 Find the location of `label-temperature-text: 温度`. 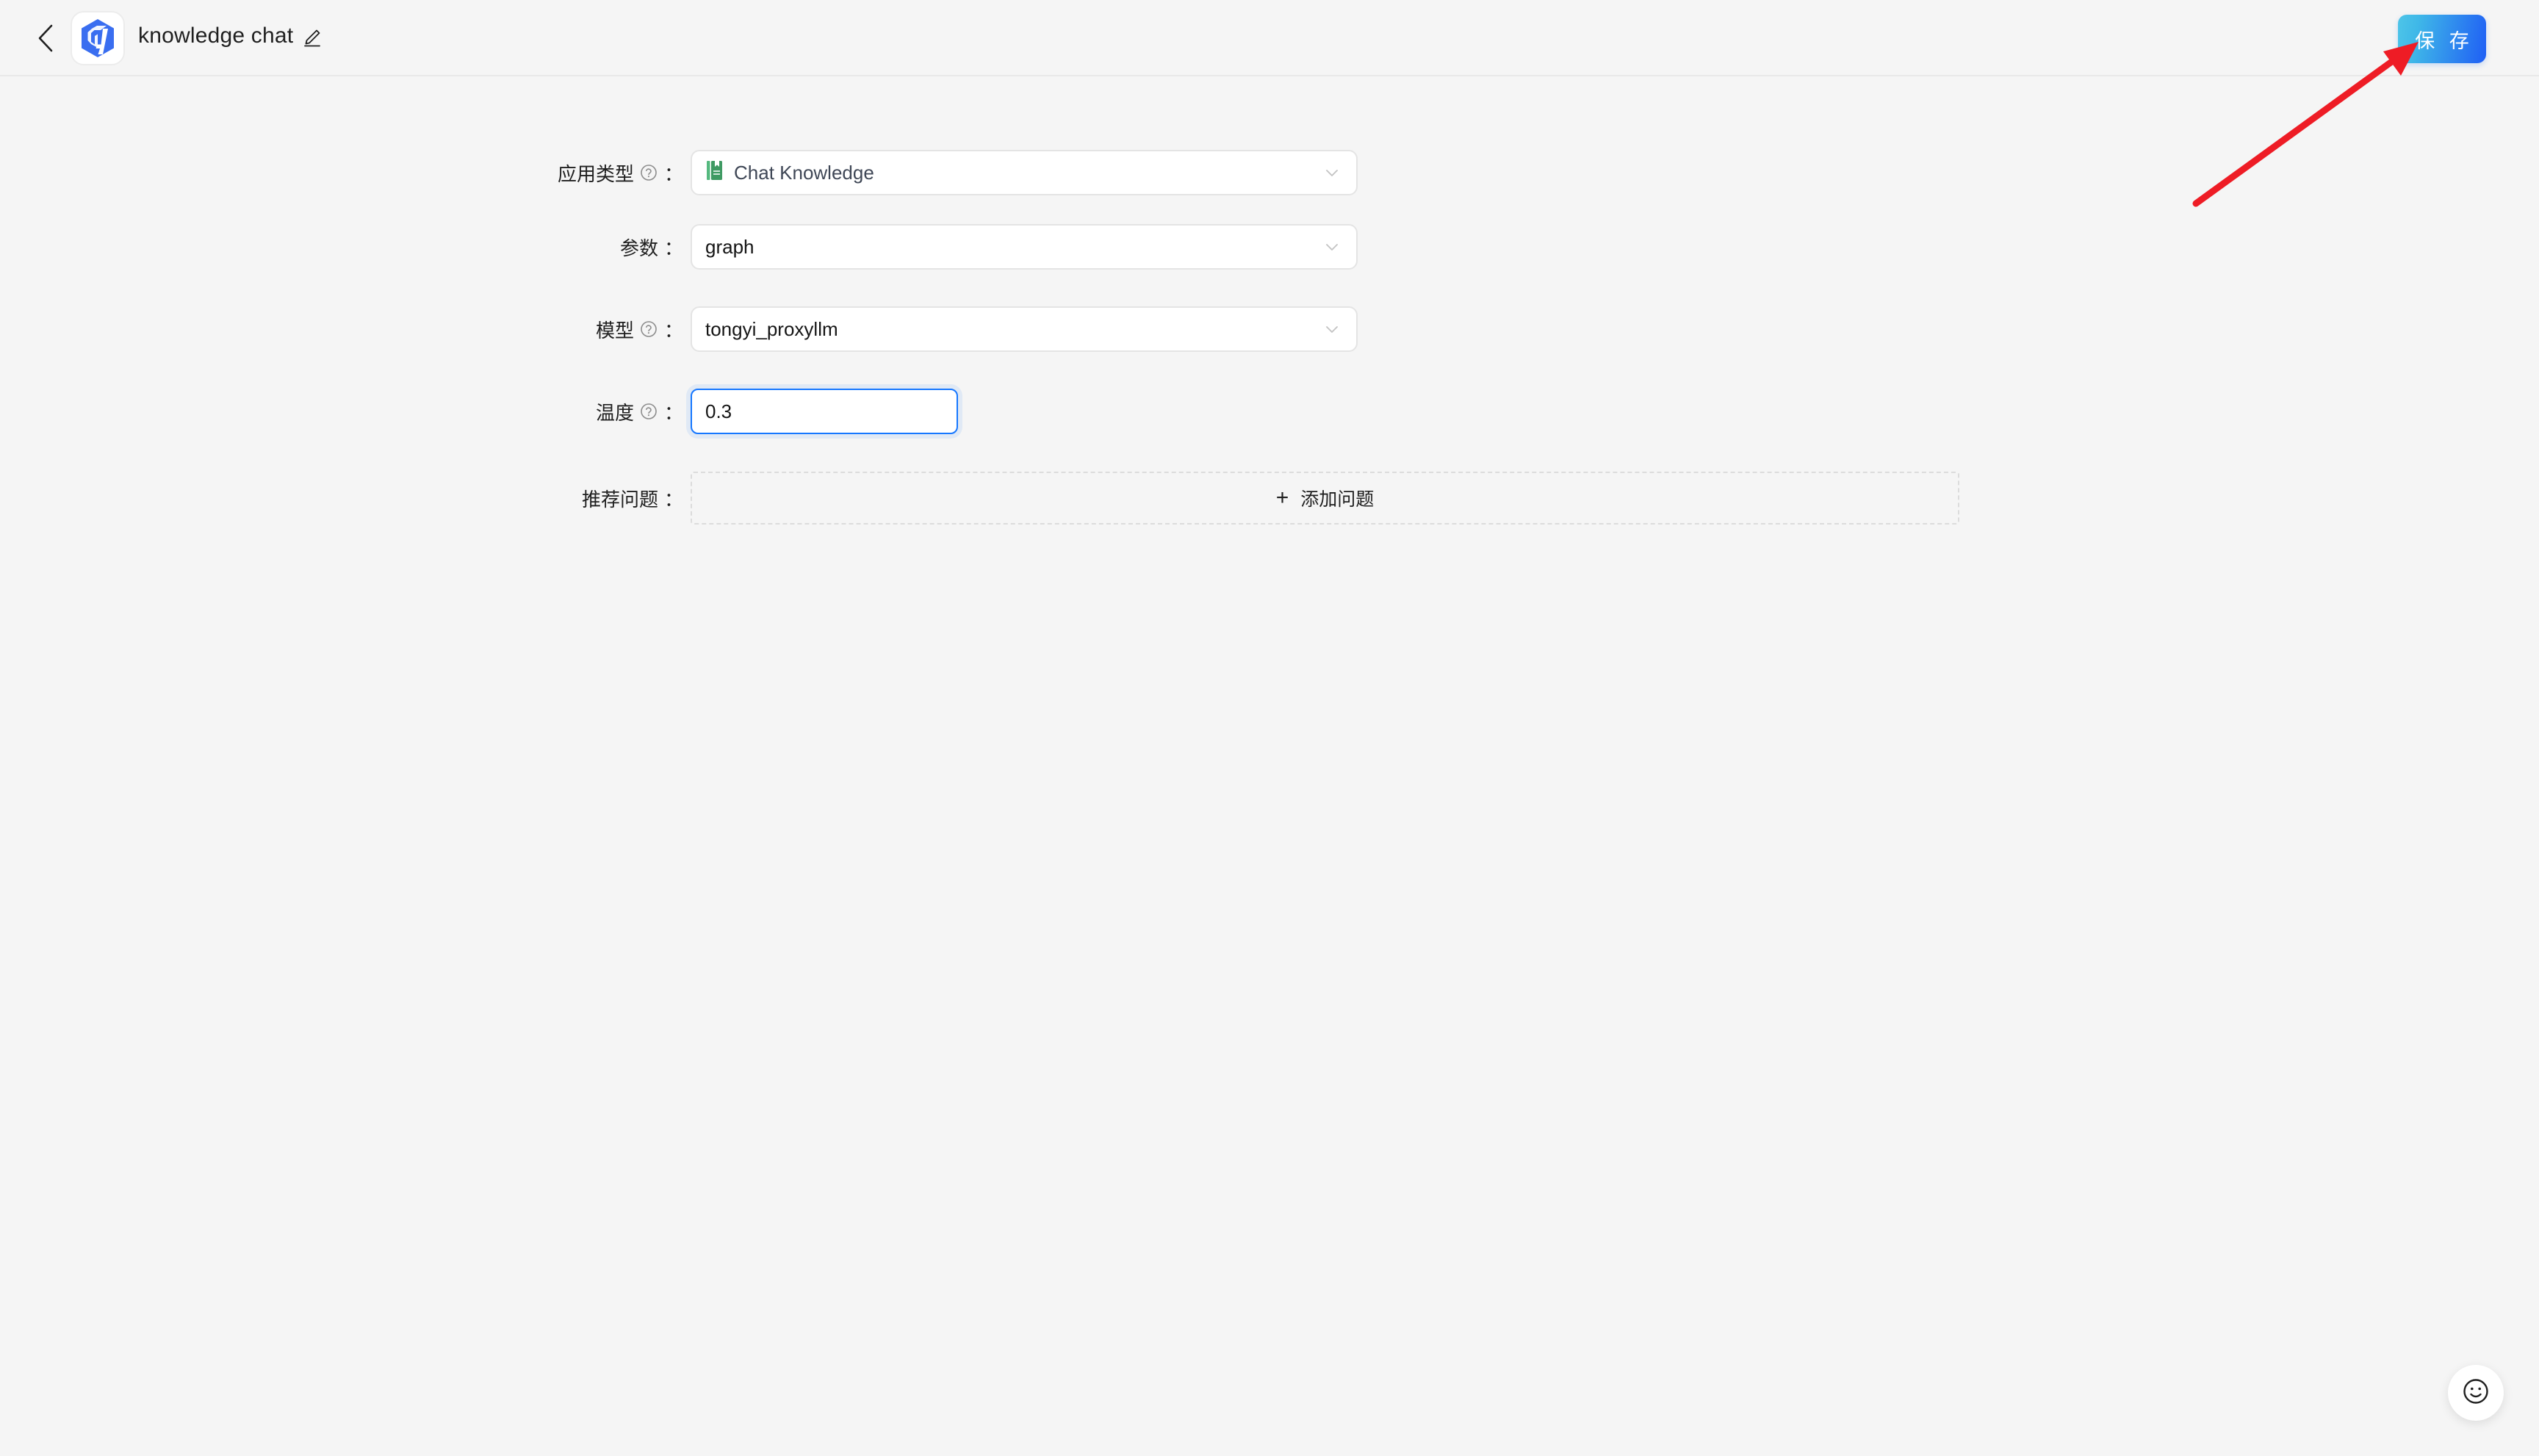

label-temperature-text: 温度 is located at coordinates (614, 412).